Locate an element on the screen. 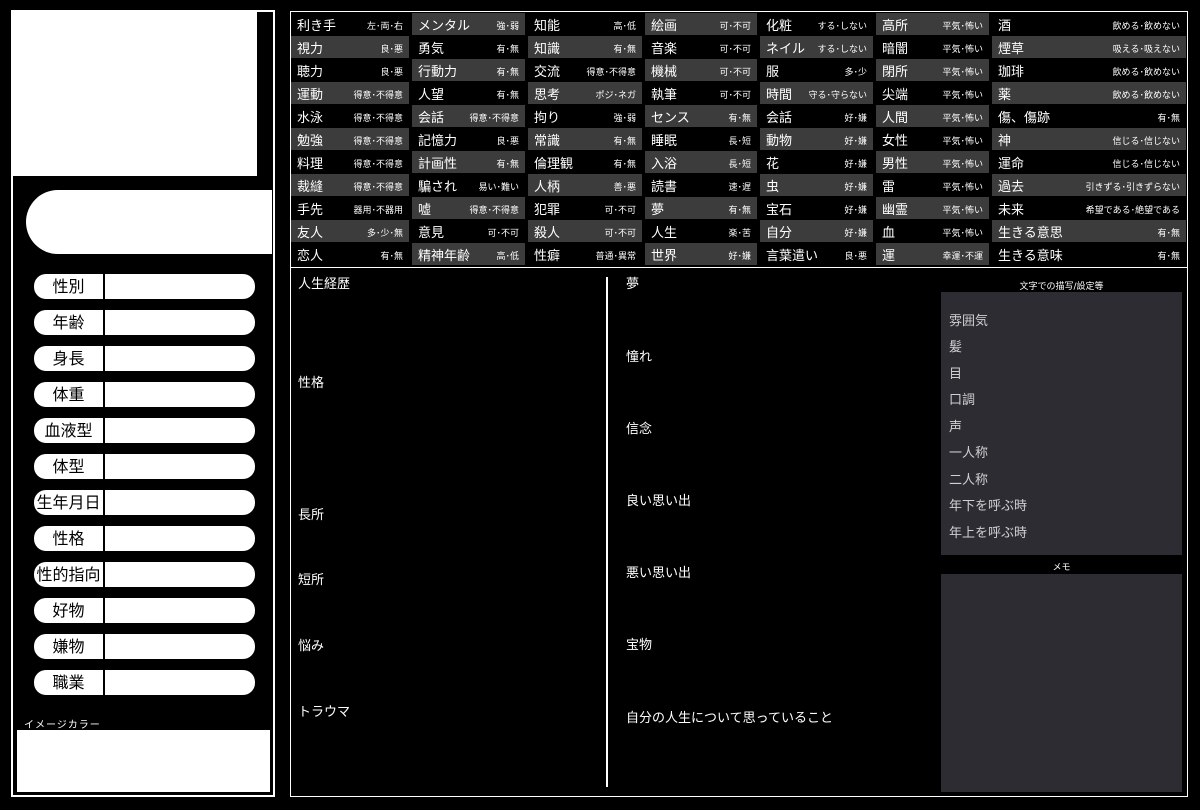 This screenshot has width=1200, height=810. likes-field is located at coordinates (180, 610).